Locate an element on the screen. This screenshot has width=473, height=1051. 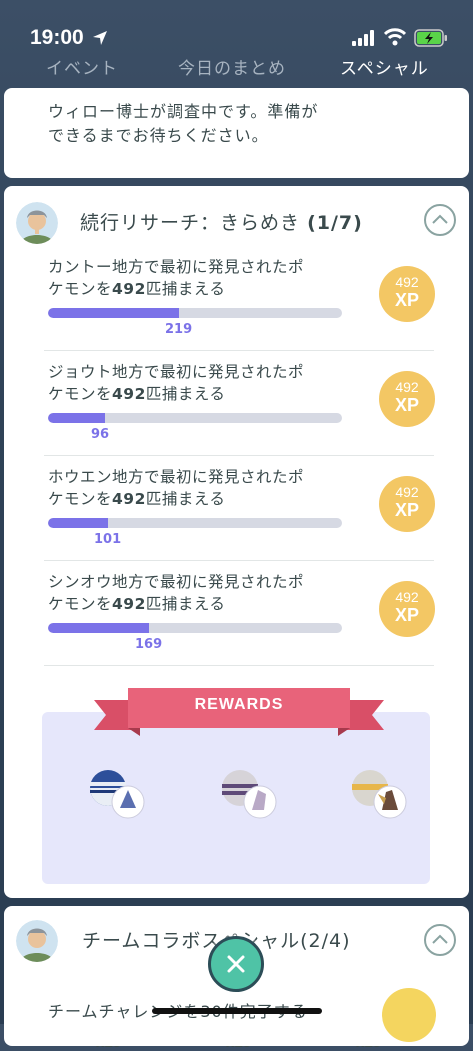
tab-bar: イベント 今日のまとめ スペシャル is located at coordinates (236, 67).